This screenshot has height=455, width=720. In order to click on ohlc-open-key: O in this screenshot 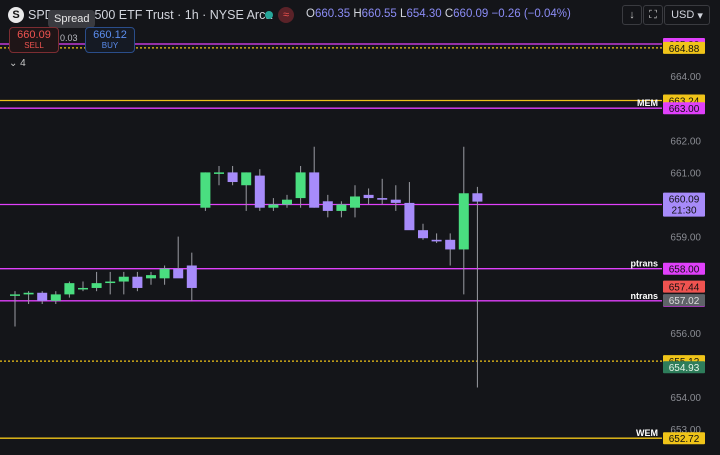, I will do `click(310, 14)`.